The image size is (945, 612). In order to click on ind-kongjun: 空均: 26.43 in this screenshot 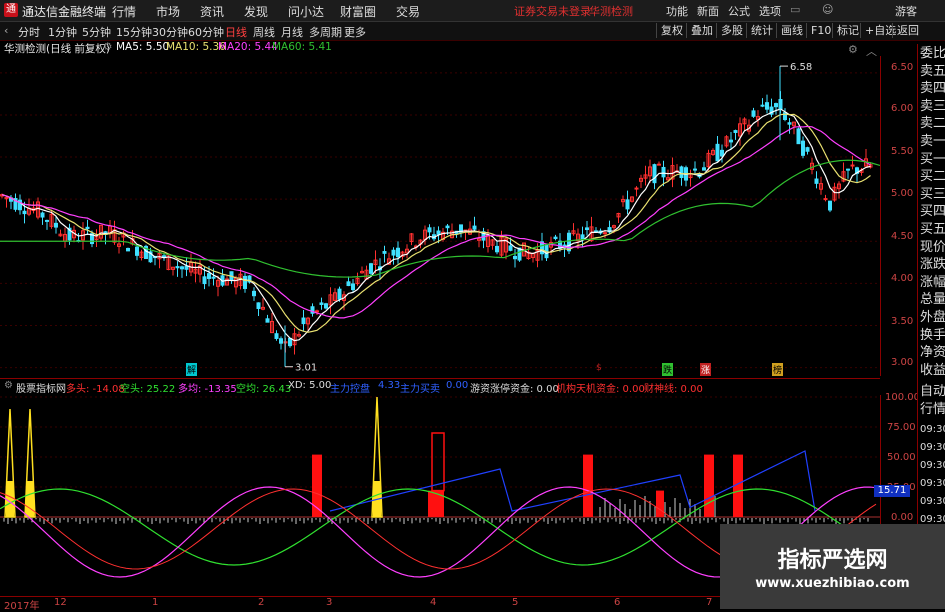, I will do `click(264, 389)`.